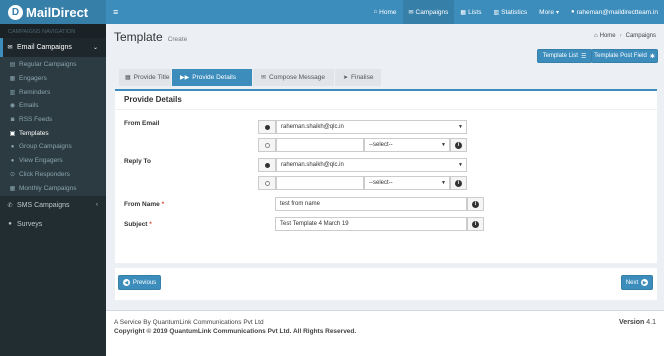 The height and width of the screenshot is (356, 664). I want to click on sidebar-item-sms-campaigns: ✆ SMS Campaigns ‹, so click(53, 205).